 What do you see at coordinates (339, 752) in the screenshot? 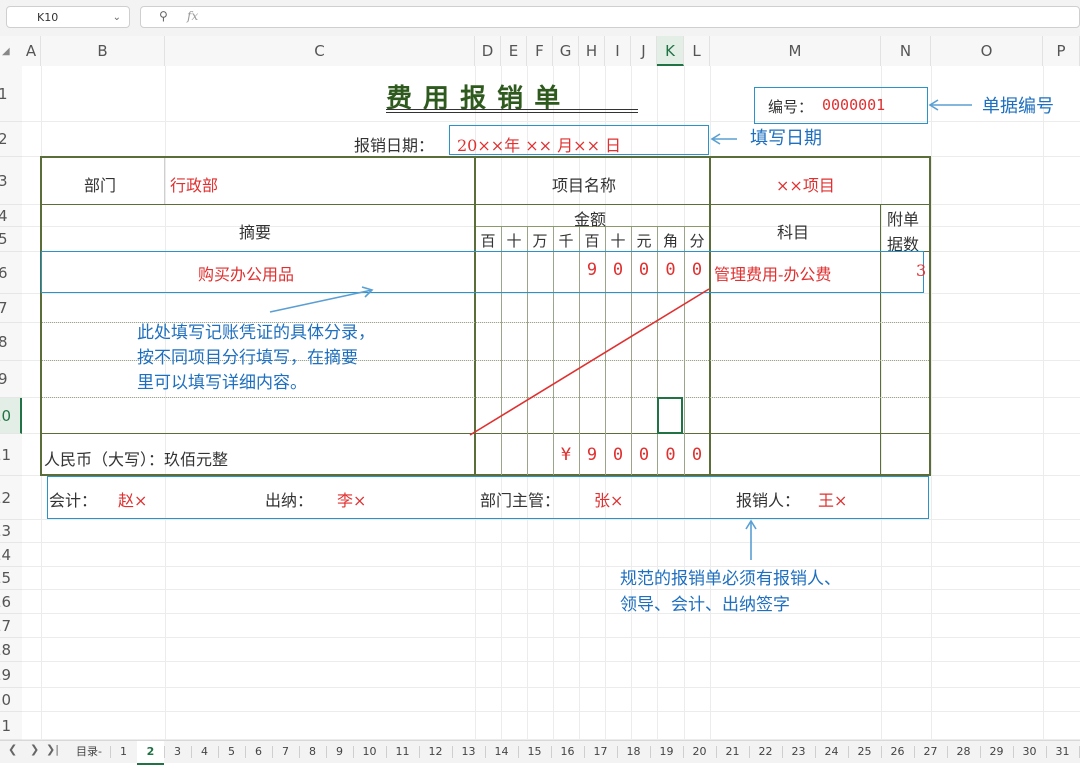
I see `sheet-tab: 9` at bounding box center [339, 752].